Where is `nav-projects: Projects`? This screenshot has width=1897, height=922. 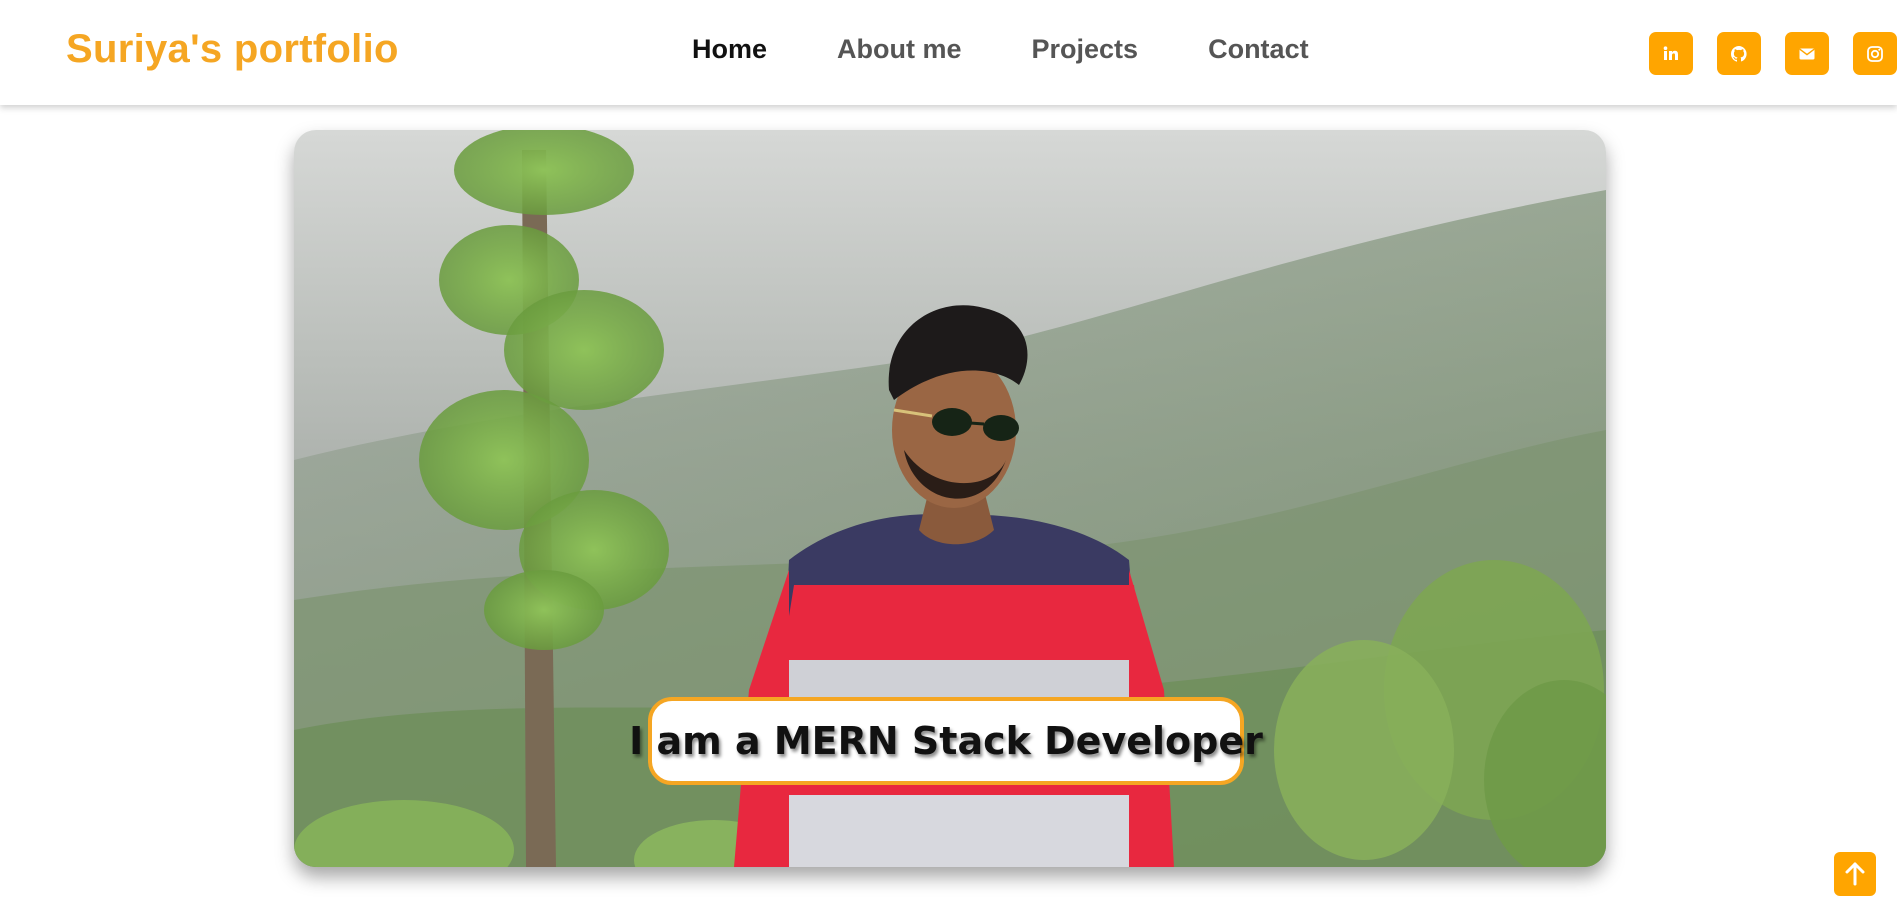
nav-projects: Projects is located at coordinates (1085, 49).